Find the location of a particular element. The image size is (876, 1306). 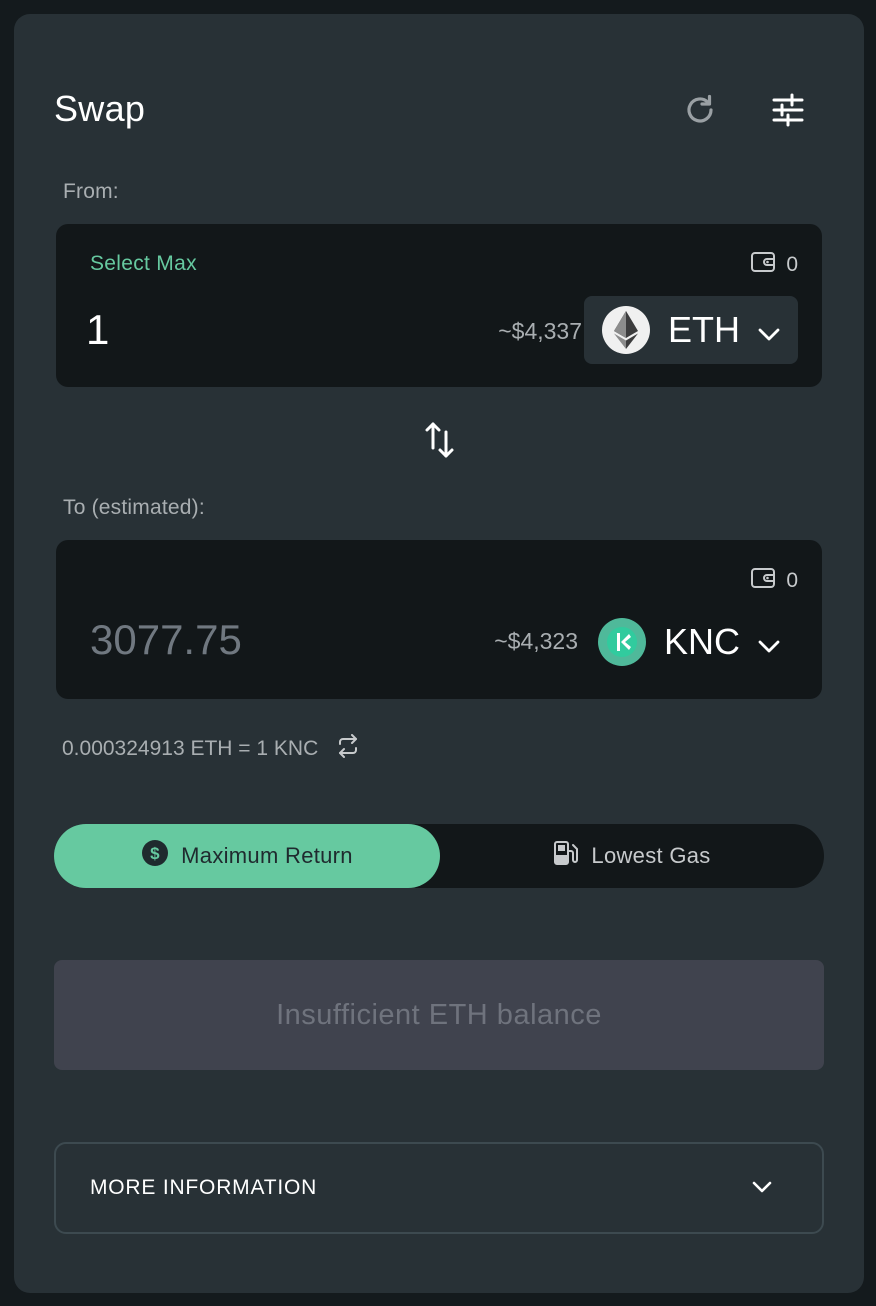

lowest-gas-label: Lowest Gas is located at coordinates (651, 855).